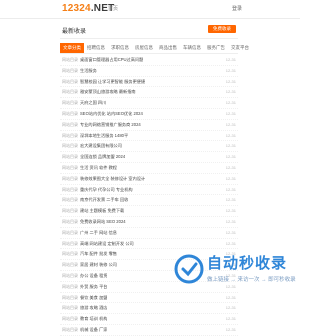 Image resolution: width=320 pixels, height=336 pixels. What do you see at coordinates (102, 211) in the screenshot?
I see `item-title: 建站 主题模板 免费下载` at bounding box center [102, 211].